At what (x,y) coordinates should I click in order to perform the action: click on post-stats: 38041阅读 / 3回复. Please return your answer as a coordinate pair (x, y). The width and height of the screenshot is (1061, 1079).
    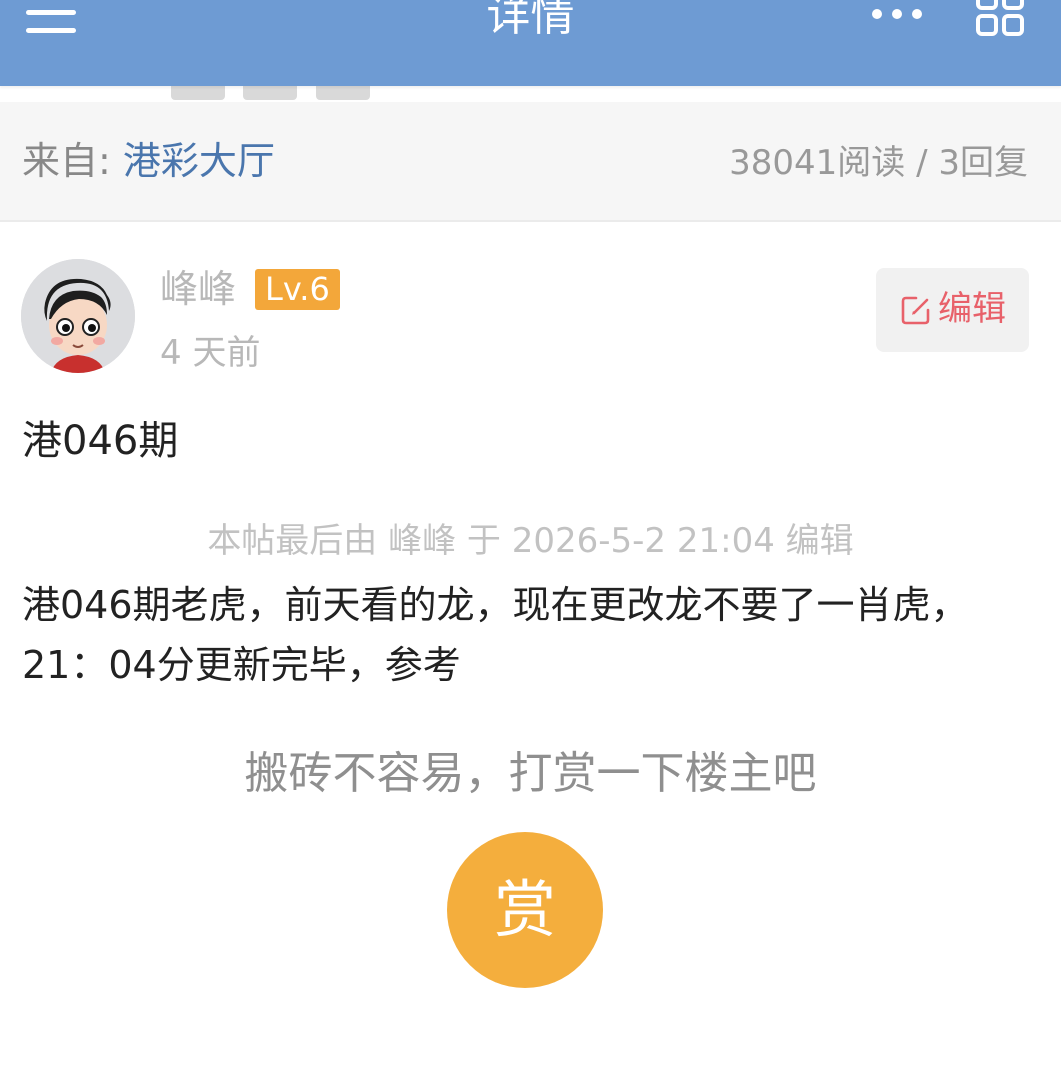
    Looking at the image, I should click on (878, 163).